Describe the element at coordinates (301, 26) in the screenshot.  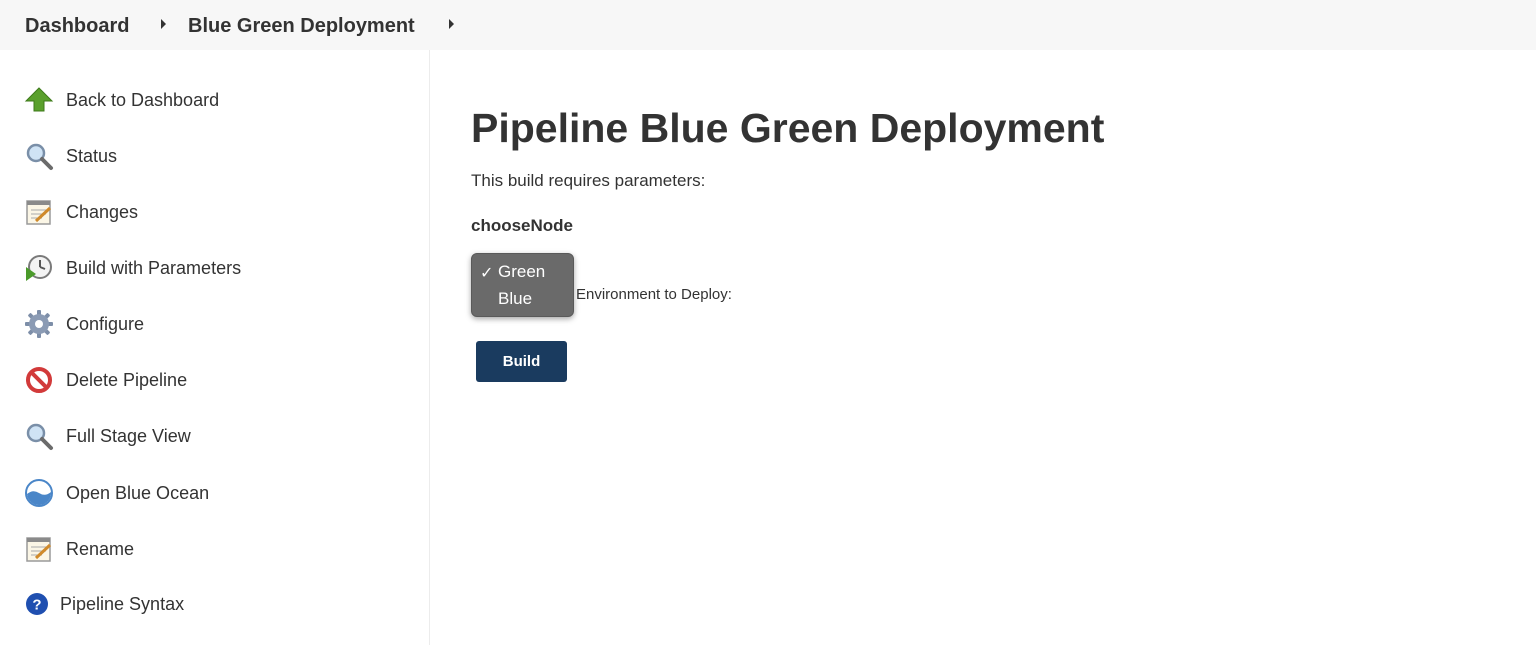
I see `breadcrumb-blue-green-deployment: Blue Green Deployment` at that location.